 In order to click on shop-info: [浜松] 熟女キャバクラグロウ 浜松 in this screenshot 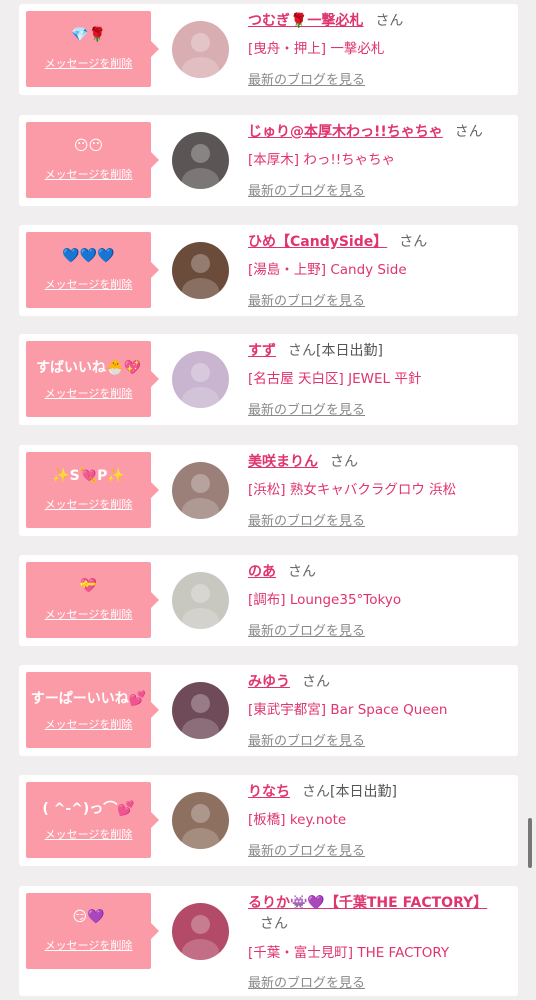, I will do `click(352, 490)`.